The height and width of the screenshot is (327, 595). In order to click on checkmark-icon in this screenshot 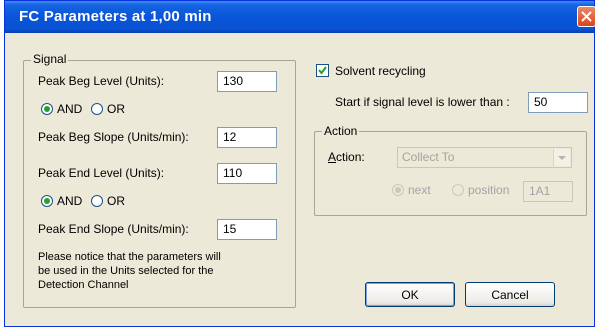, I will do `click(322, 70)`.